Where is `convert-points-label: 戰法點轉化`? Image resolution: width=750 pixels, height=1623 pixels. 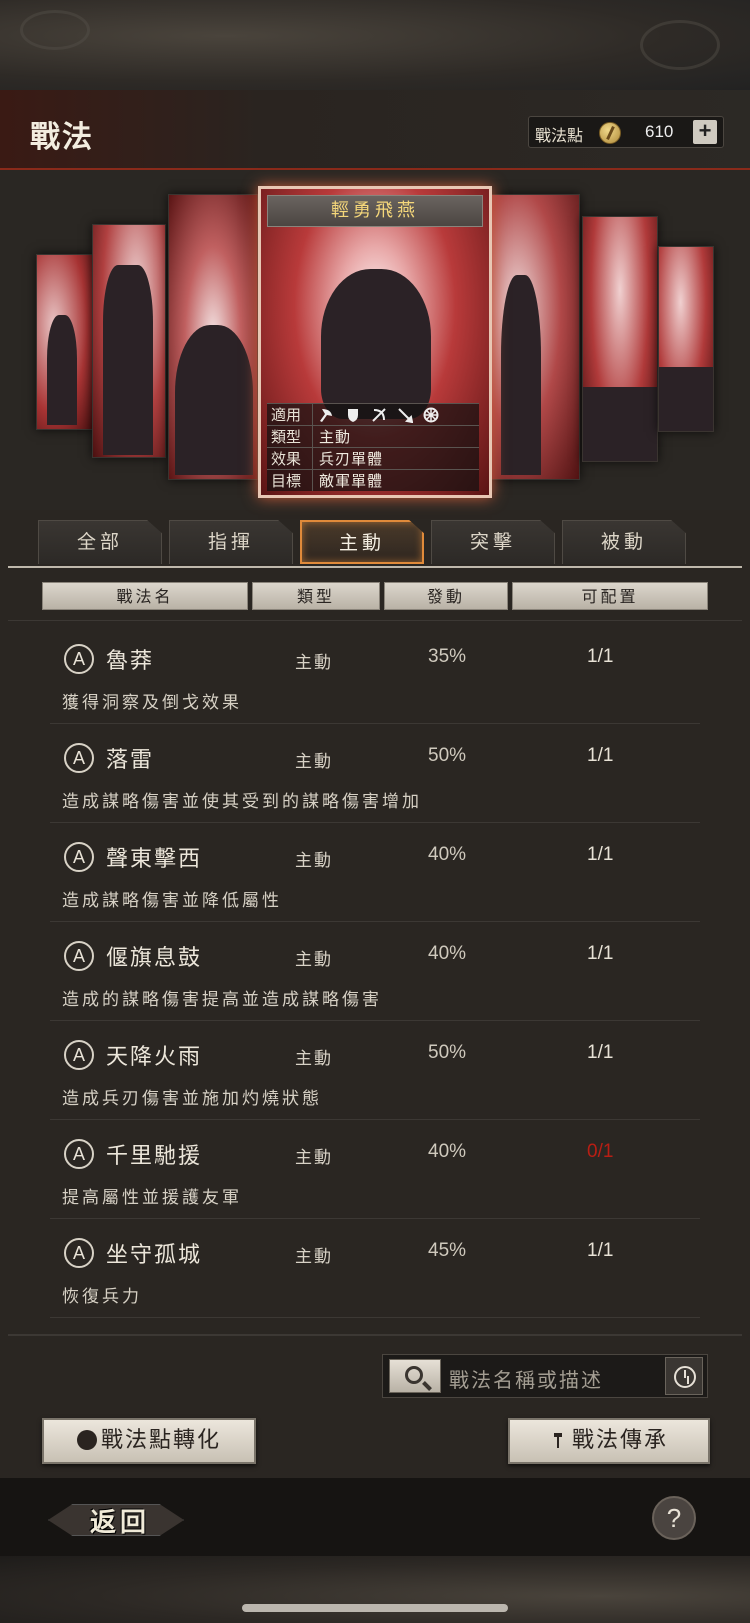 convert-points-label: 戰法點轉化 is located at coordinates (160, 1440).